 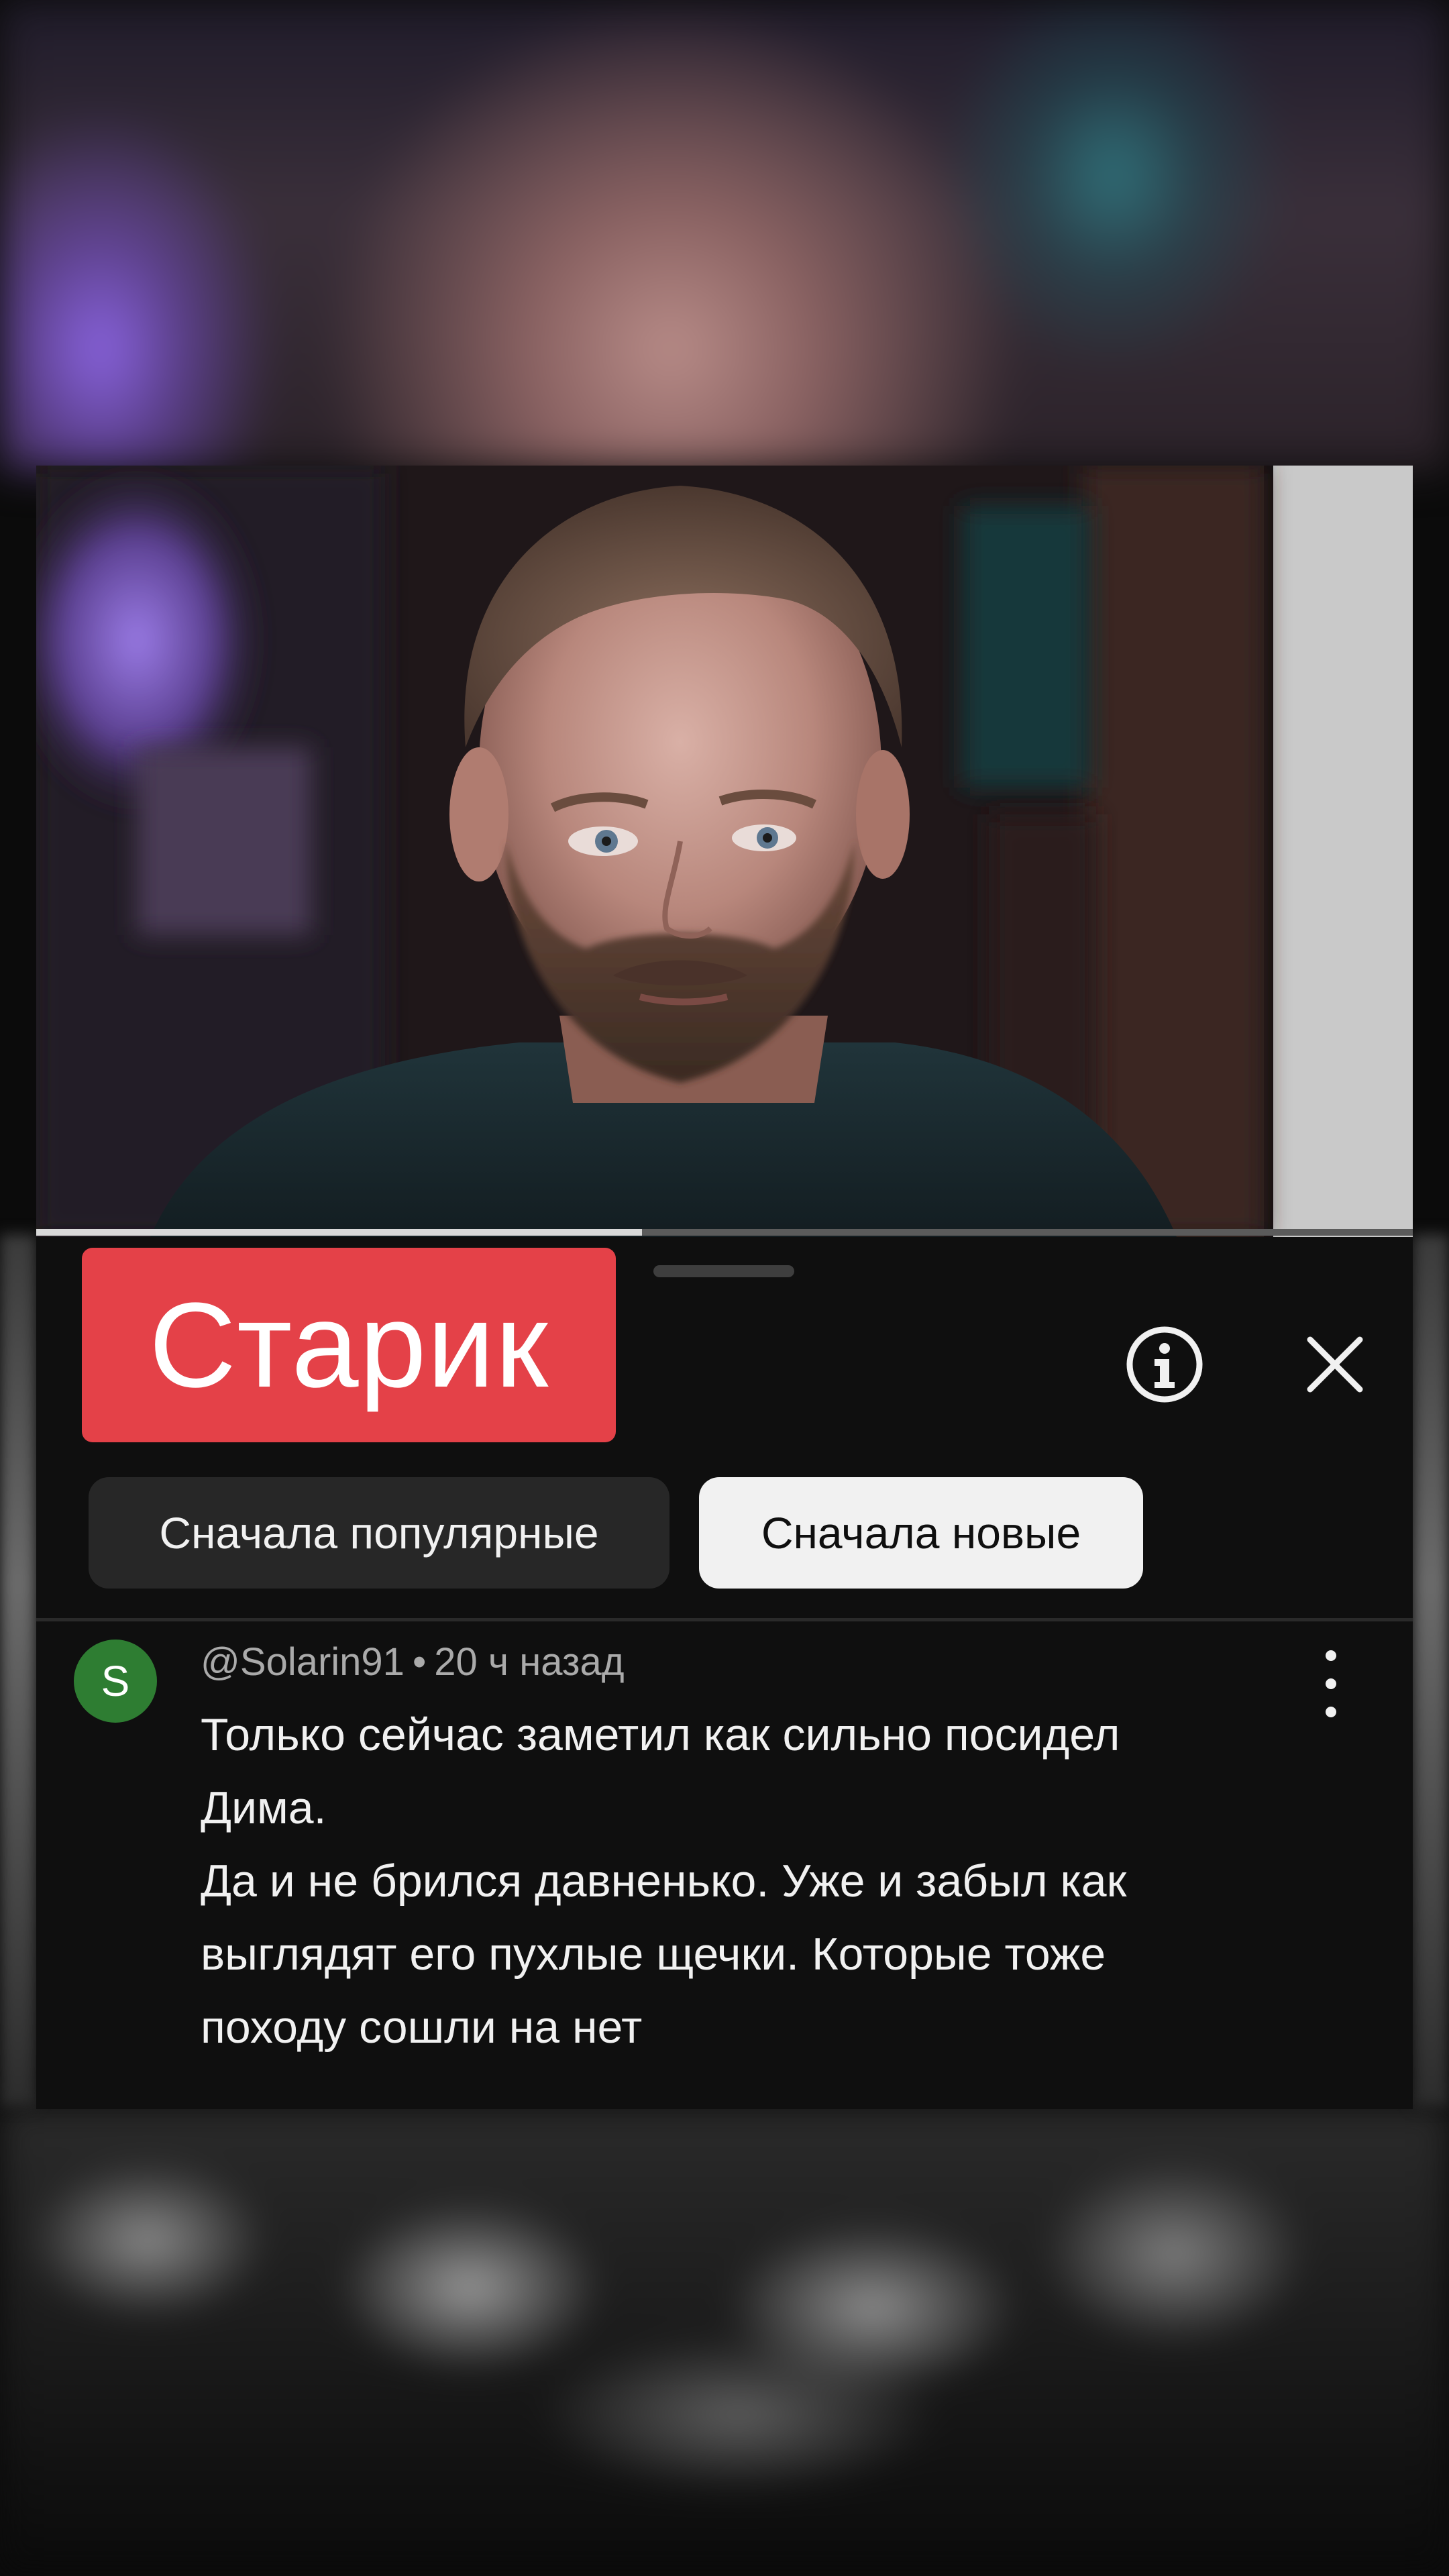 I want to click on sort-chip-popular: Сначала популярные, so click(x=379, y=1533).